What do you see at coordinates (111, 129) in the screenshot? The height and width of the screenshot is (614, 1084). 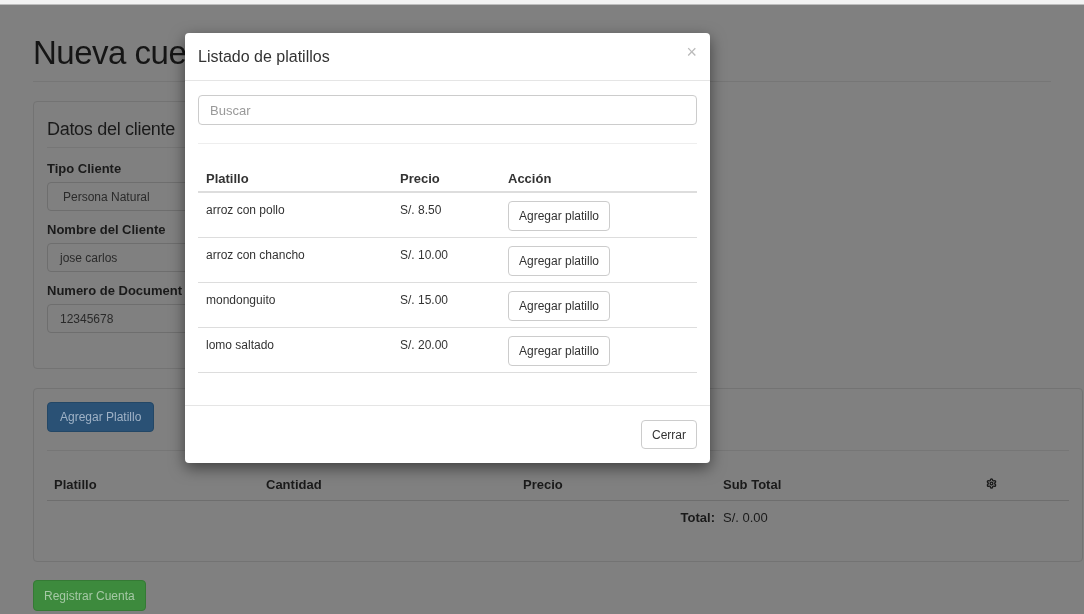 I see `panel-title: Datos del cliente` at bounding box center [111, 129].